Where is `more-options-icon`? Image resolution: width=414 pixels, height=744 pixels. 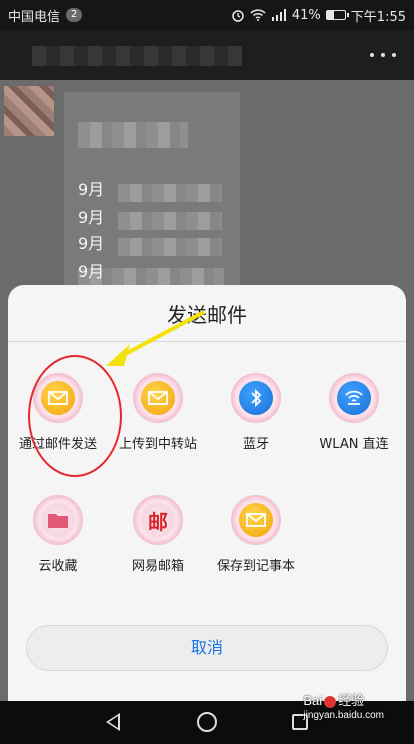 more-options-icon is located at coordinates (383, 55).